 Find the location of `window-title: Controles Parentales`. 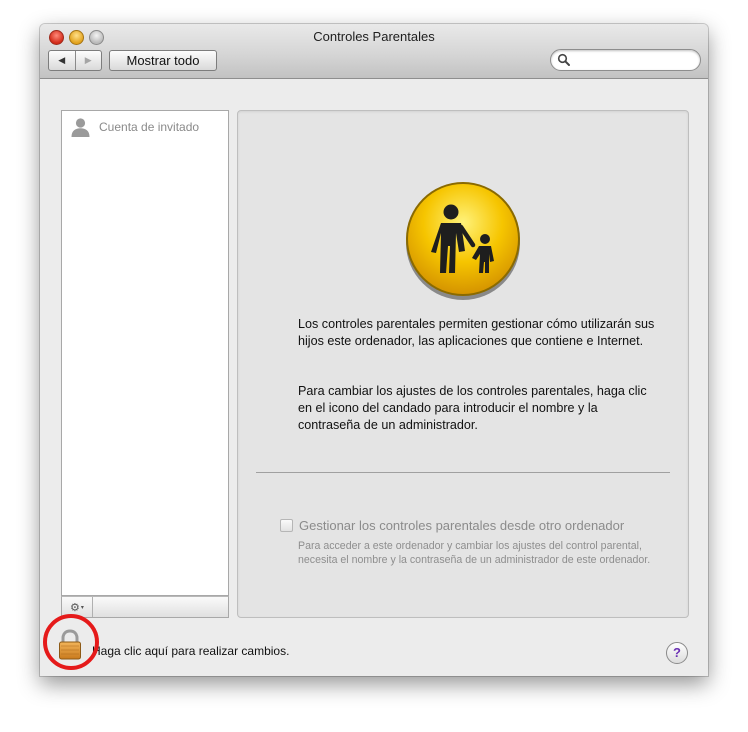

window-title: Controles Parentales is located at coordinates (374, 36).